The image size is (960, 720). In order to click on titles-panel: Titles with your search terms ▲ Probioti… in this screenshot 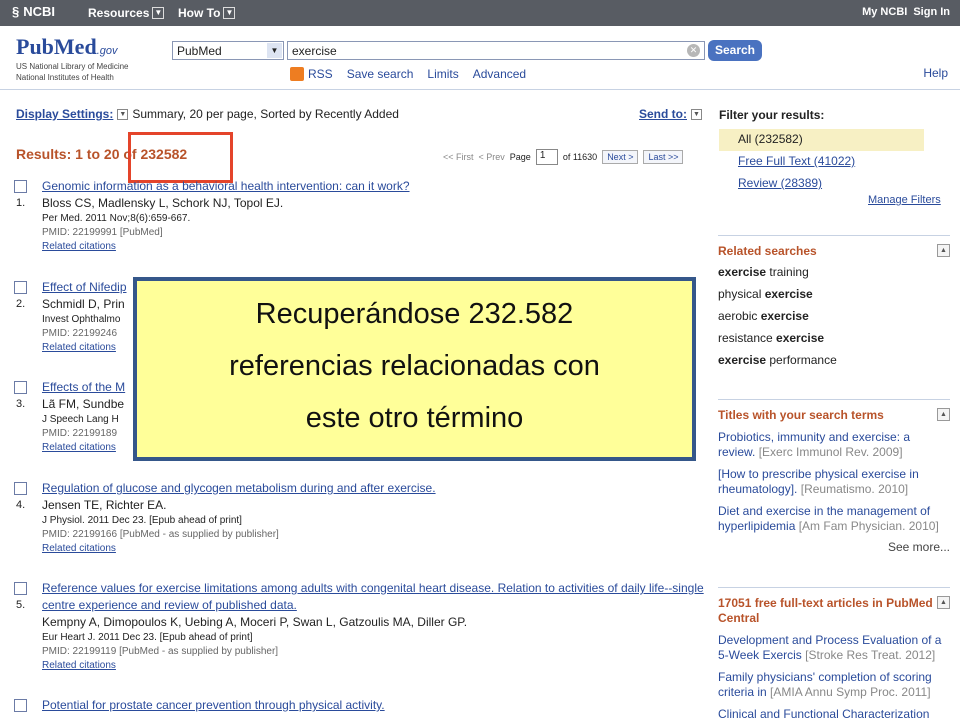, I will do `click(834, 476)`.